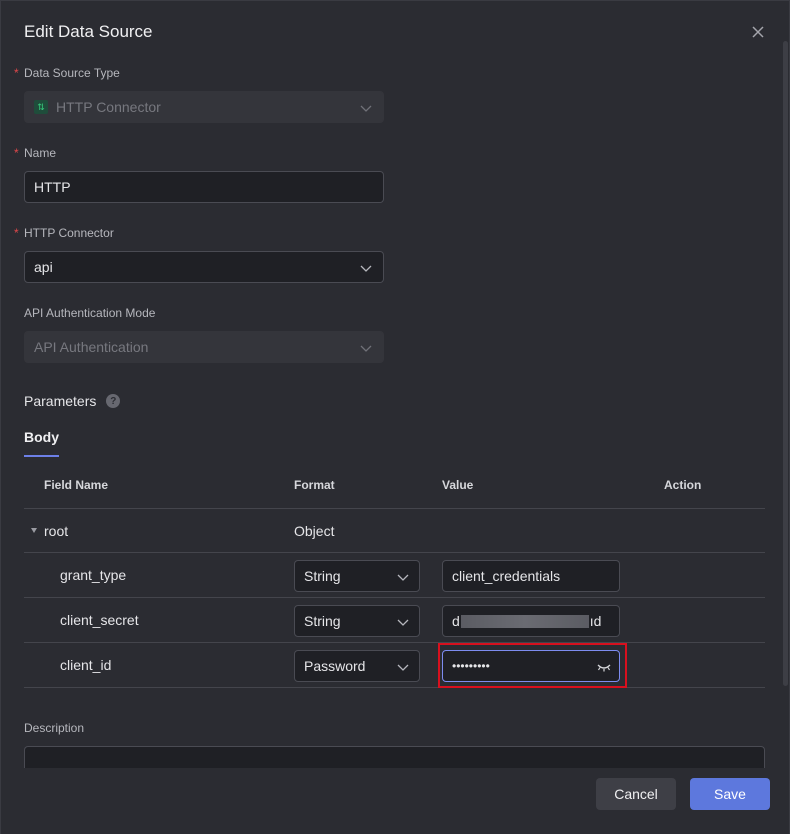 This screenshot has height=834, width=790. I want to click on tab-body: Body, so click(41, 443).